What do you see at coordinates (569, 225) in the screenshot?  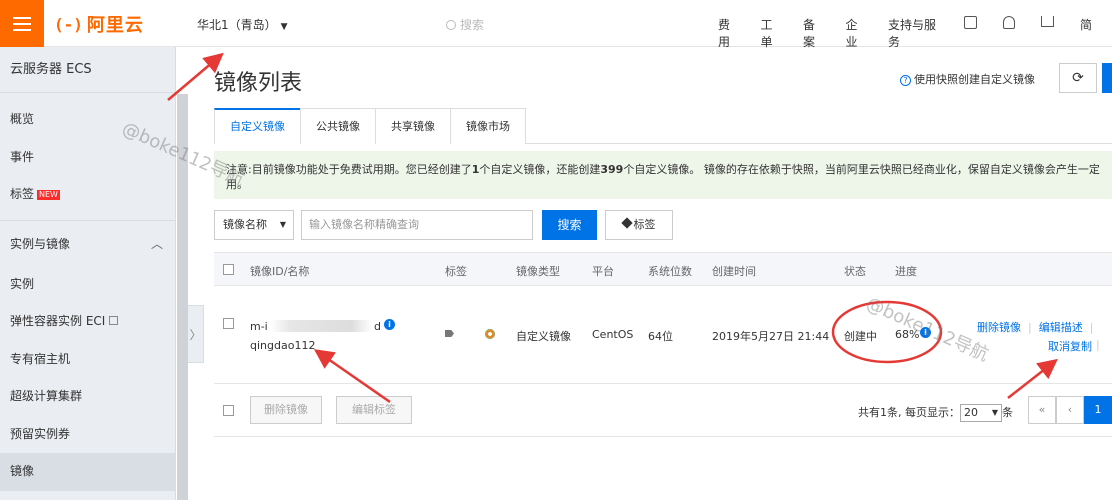 I see `search-button: 搜索` at bounding box center [569, 225].